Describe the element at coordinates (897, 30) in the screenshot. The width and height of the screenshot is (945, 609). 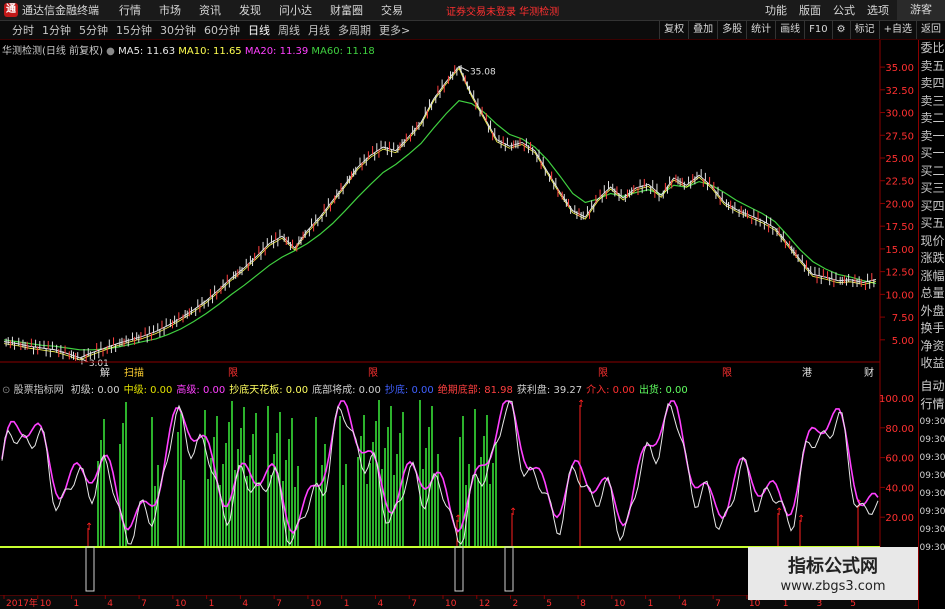
I see `tool-add-watch: +自选` at that location.